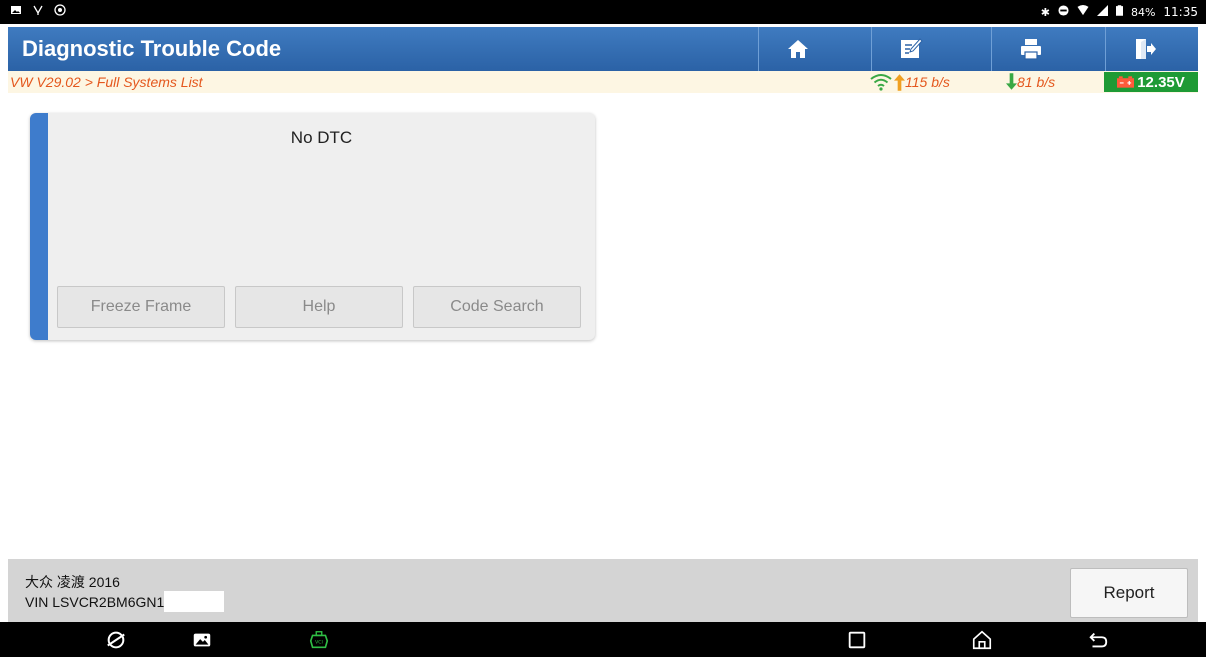 The width and height of the screenshot is (1206, 657). Describe the element at coordinates (1045, 12) in the screenshot. I see `bluetooth-icon: ✱` at that location.